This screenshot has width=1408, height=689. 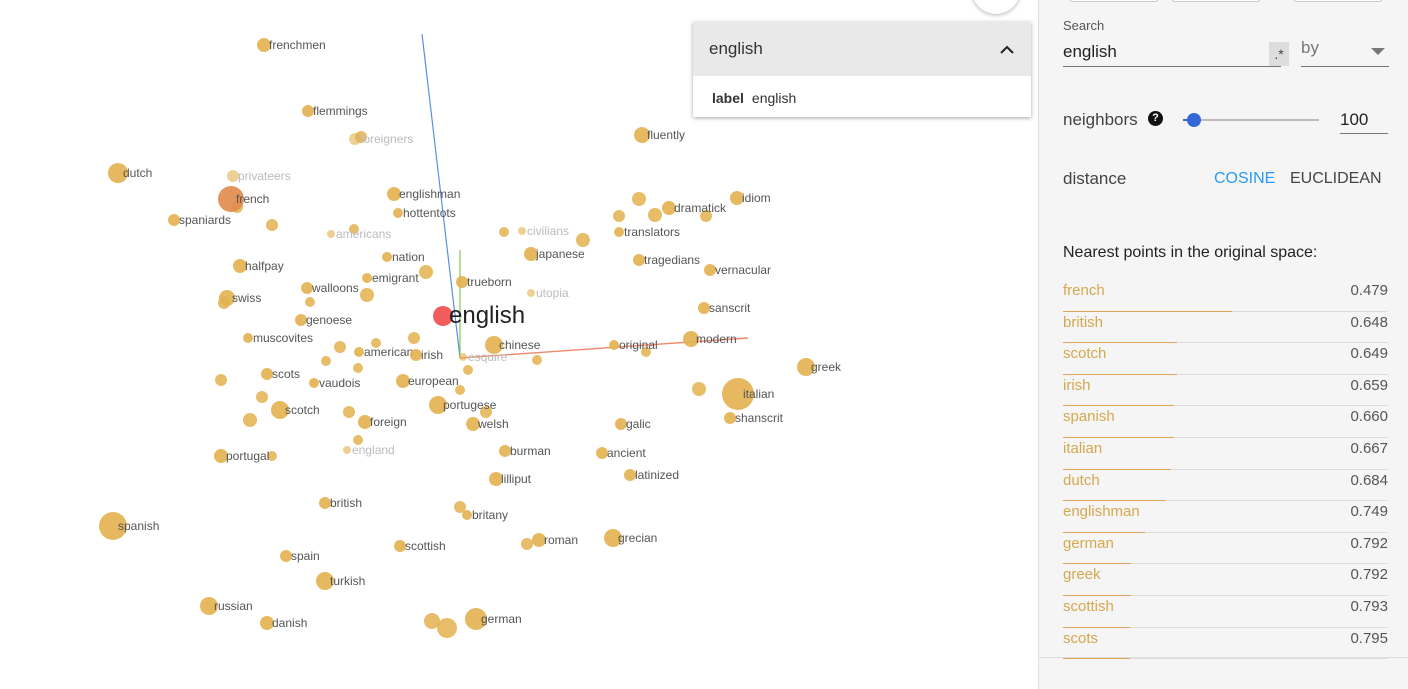 I want to click on nearest-point-name: german, so click(x=1088, y=543).